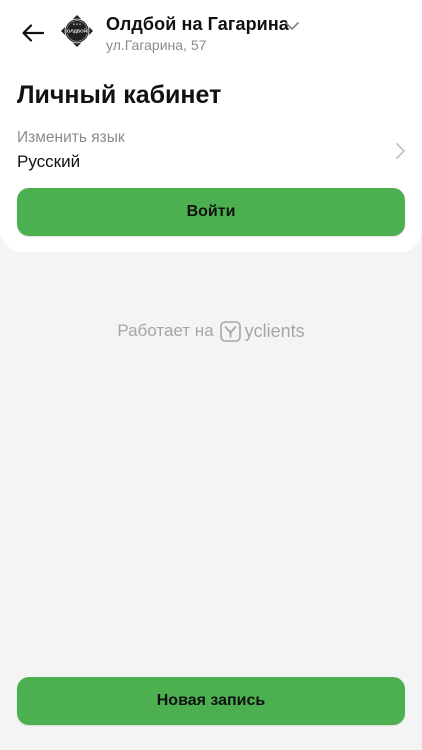 The width and height of the screenshot is (422, 750). Describe the element at coordinates (292, 26) in the screenshot. I see `chevron-down-icon` at that location.